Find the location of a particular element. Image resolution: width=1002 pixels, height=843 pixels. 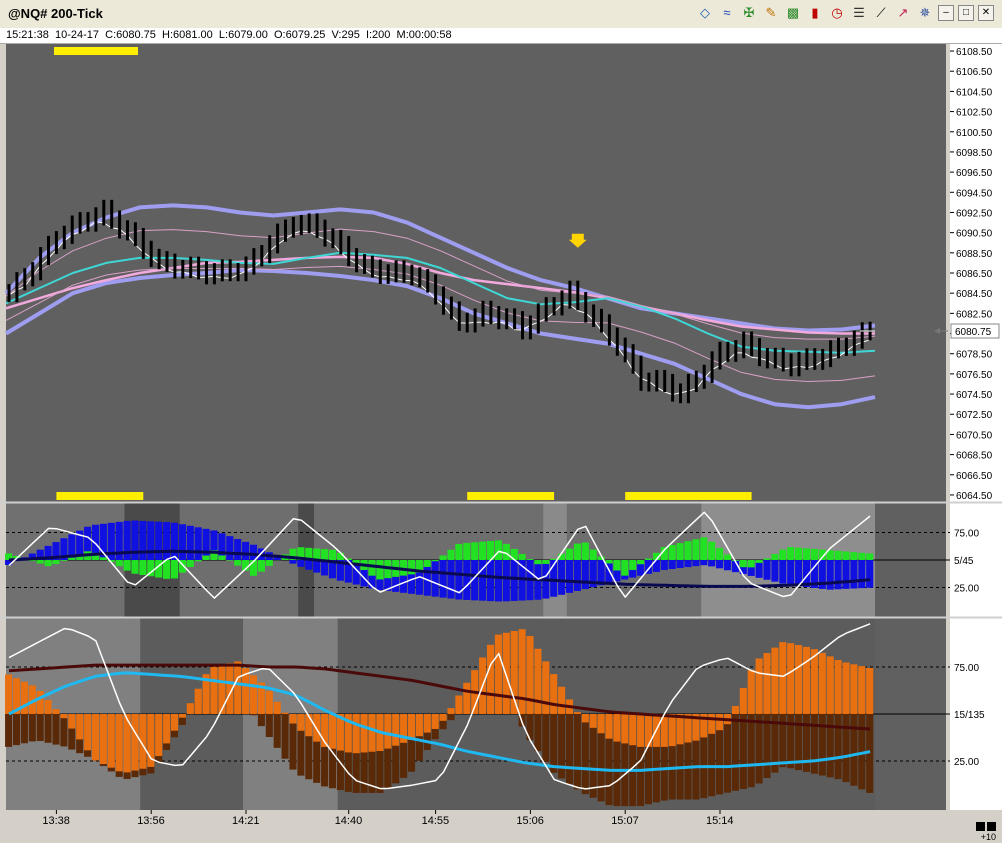

toolbar: ◇ ≈ ✠ ✎ ▩ ▮ ◷ ☰ ⟋ ↗ ✵ – □ ✕ is located at coordinates (845, 14).